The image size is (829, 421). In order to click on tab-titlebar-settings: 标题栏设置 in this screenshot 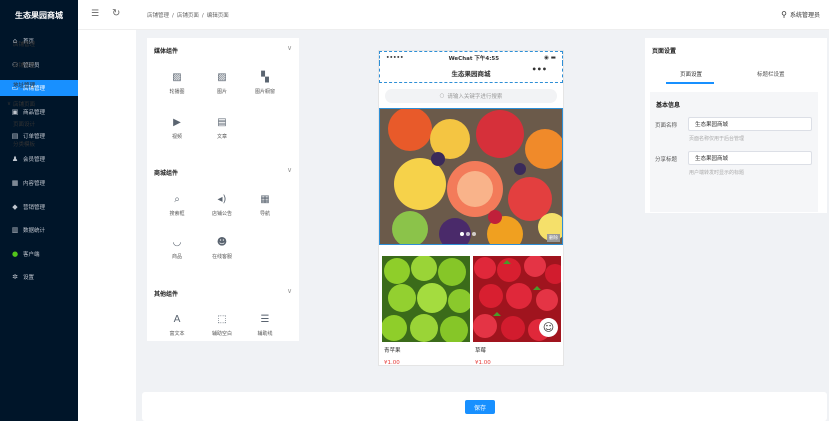, I will do `click(771, 74)`.